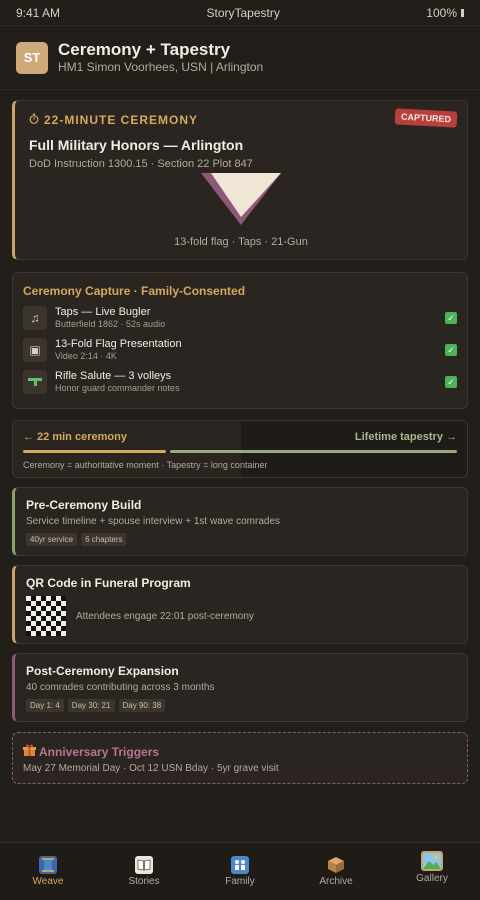 The width and height of the screenshot is (480, 900). Describe the element at coordinates (161, 67) in the screenshot. I see `page-subtitle: HM1 Simon Voorhees, USN | Arlington` at that location.